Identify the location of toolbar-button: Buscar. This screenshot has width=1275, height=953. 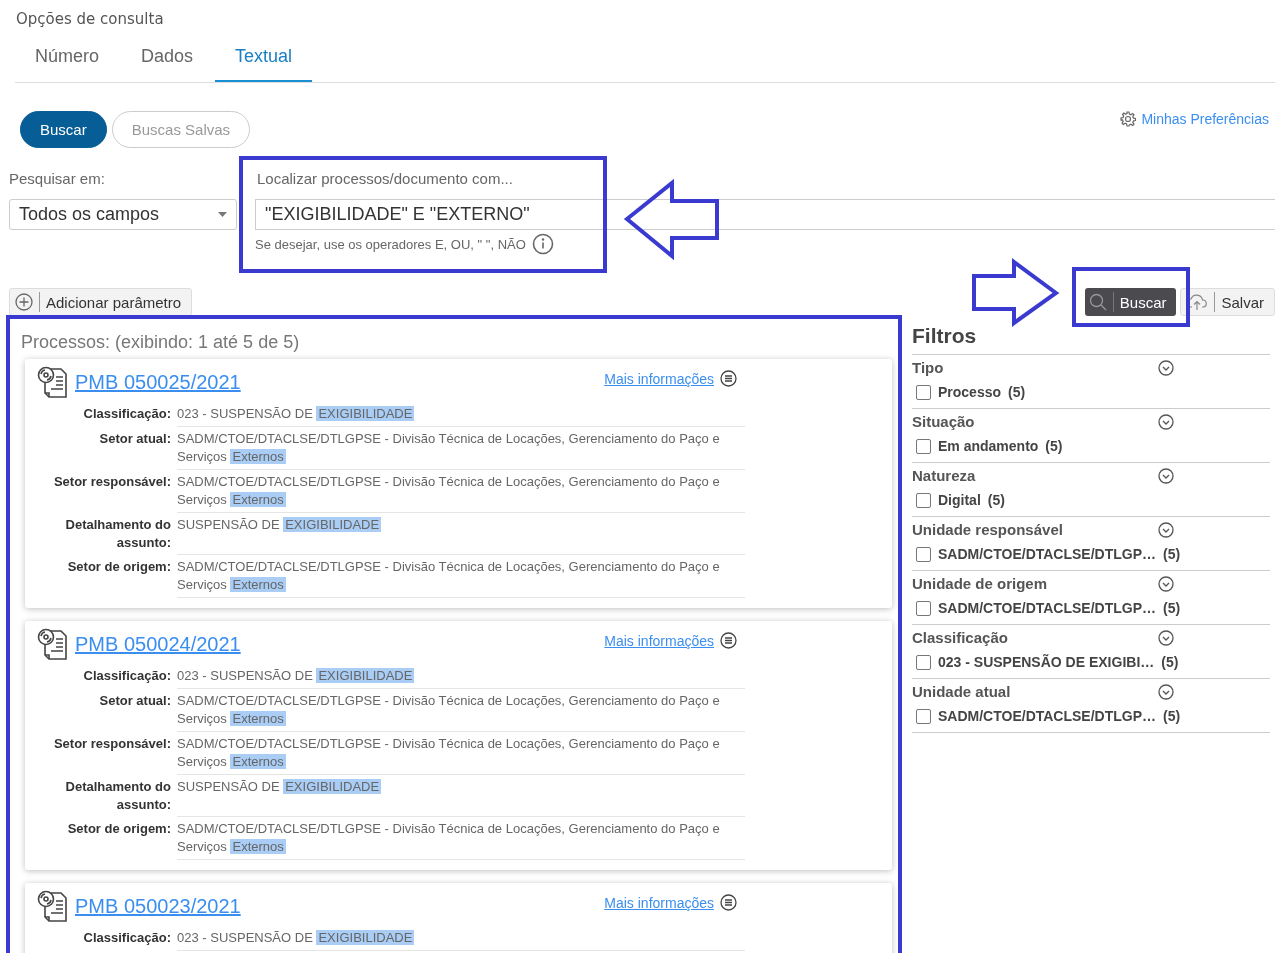
(63, 129).